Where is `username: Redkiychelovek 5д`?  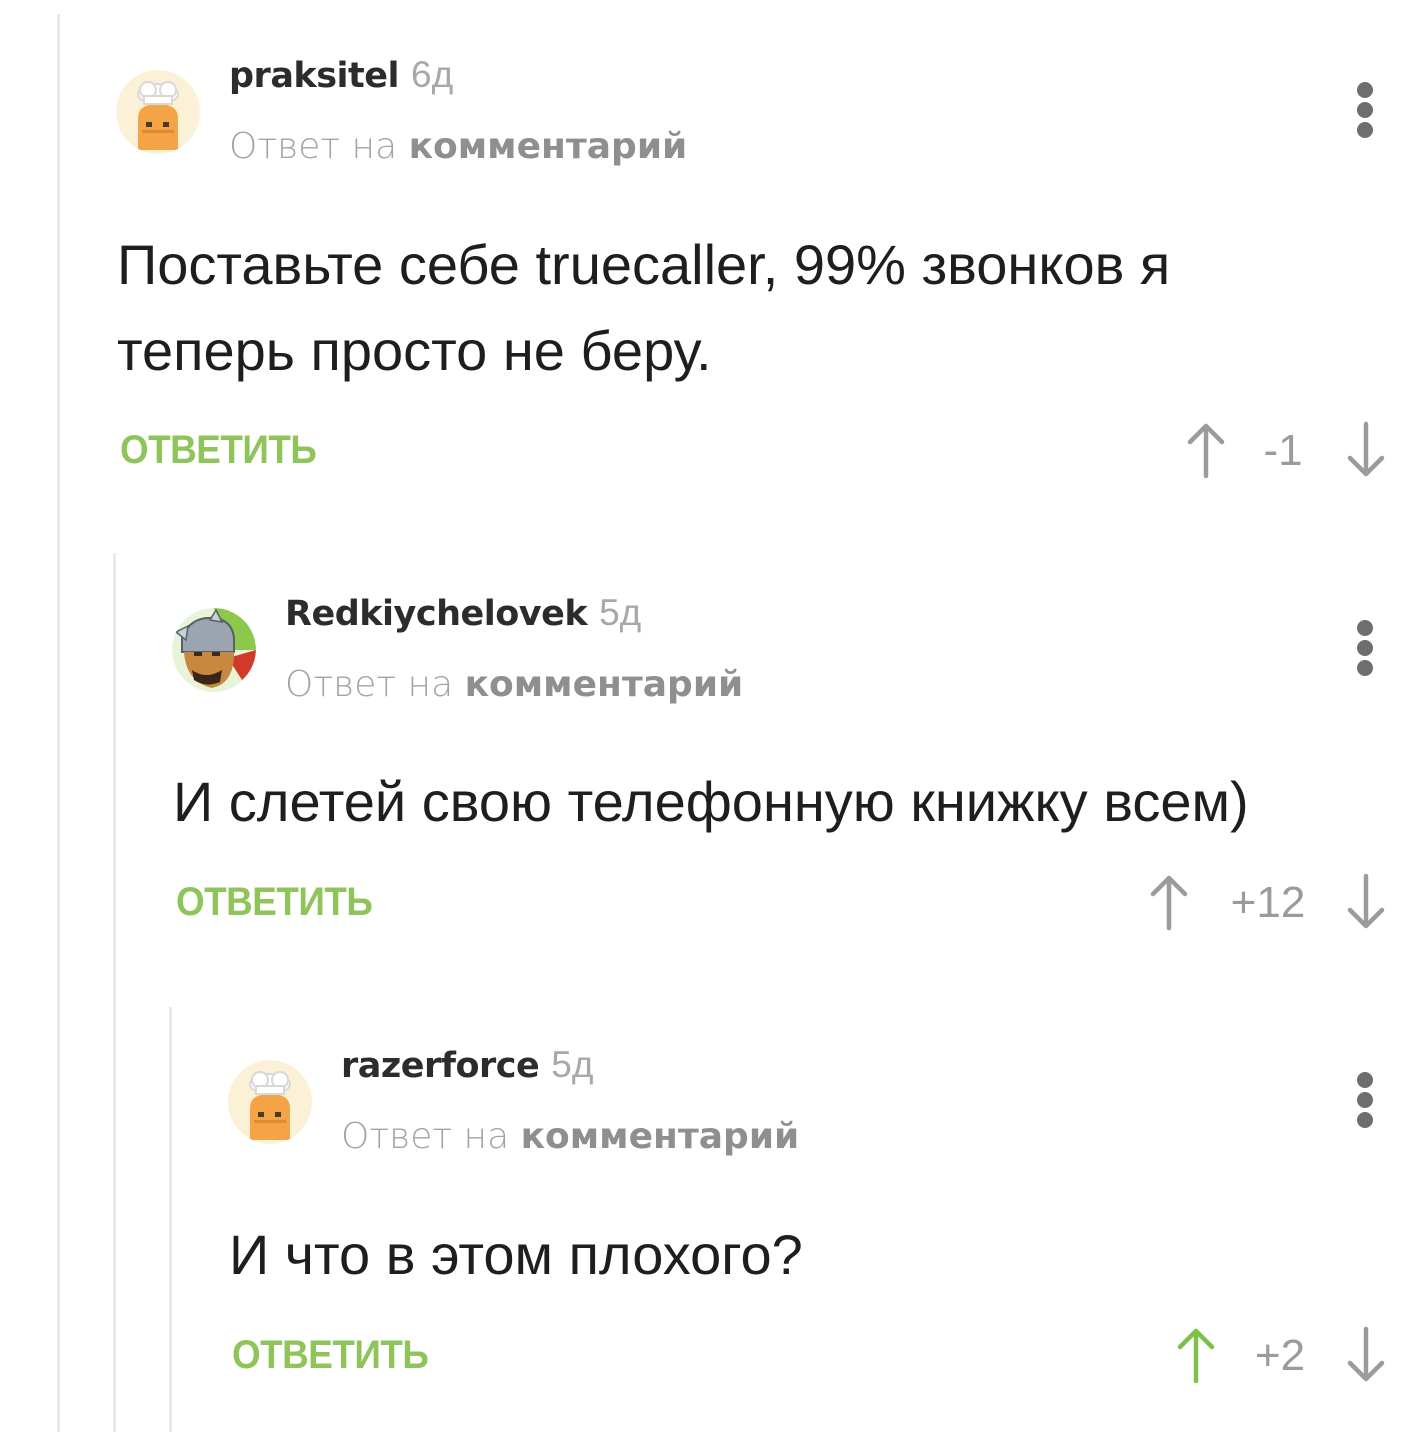
username: Redkiychelovek 5д is located at coordinates (463, 613).